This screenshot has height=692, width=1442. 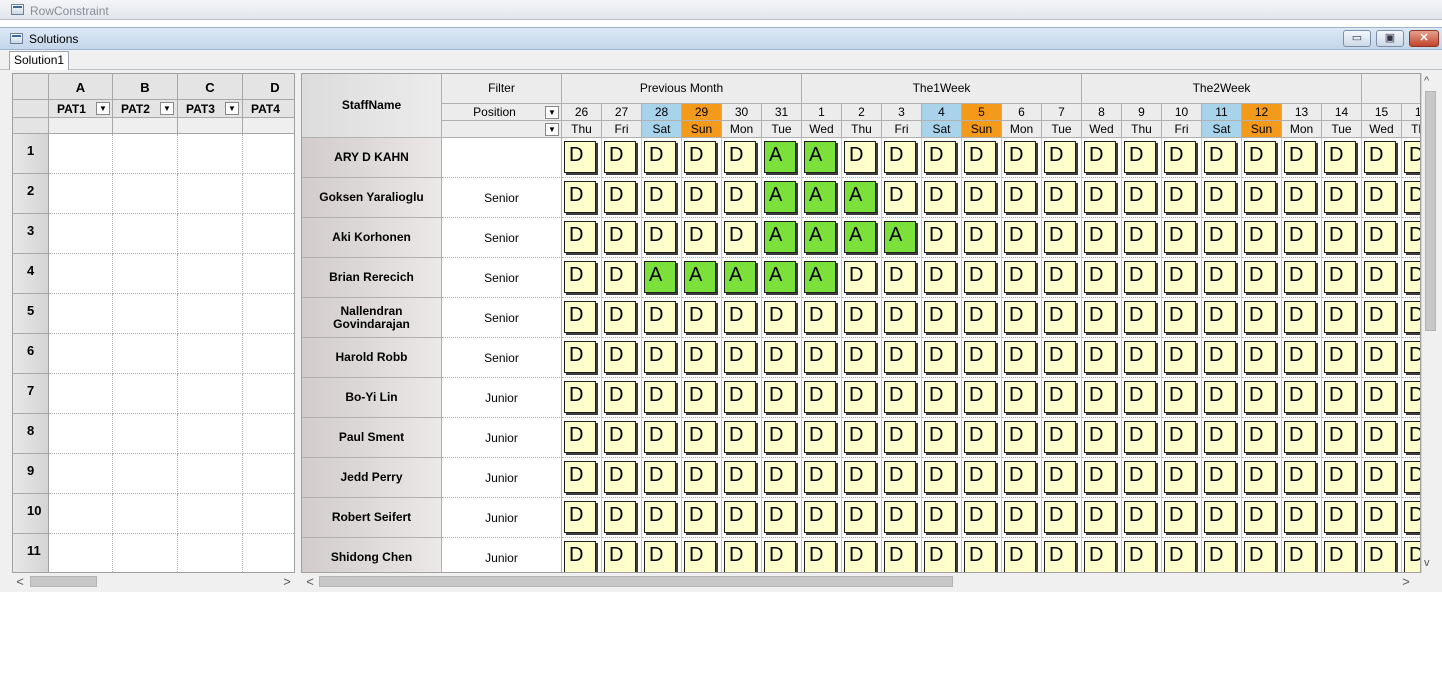 I want to click on day-number-header: 5, so click(x=982, y=112).